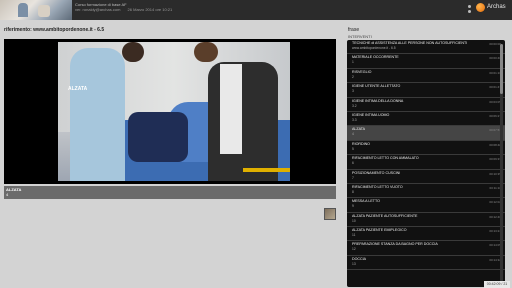 The width and height of the screenshot is (512, 288). I want to click on chapter-item: MATERIALE OCCORRENTE 1 00:00:46, so click(426, 61).